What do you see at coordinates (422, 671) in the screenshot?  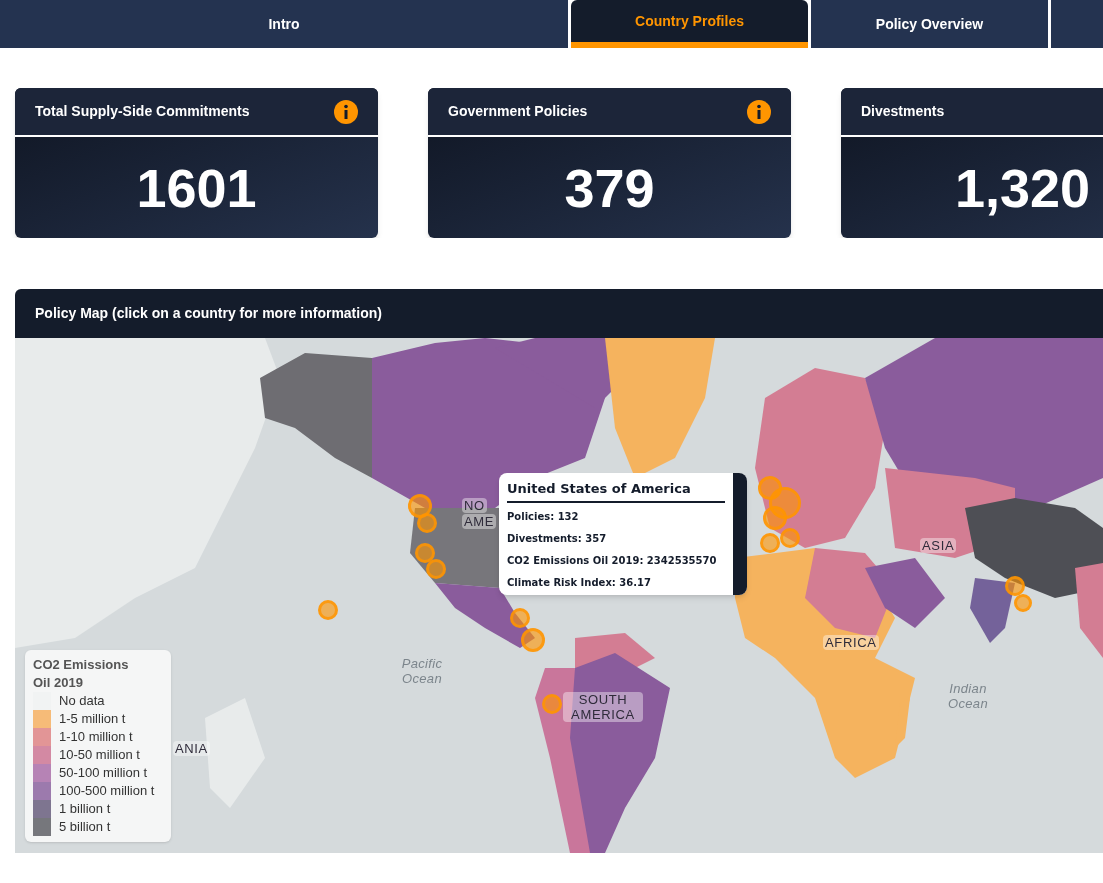 I see `ocean-label: Pacific Ocean` at bounding box center [422, 671].